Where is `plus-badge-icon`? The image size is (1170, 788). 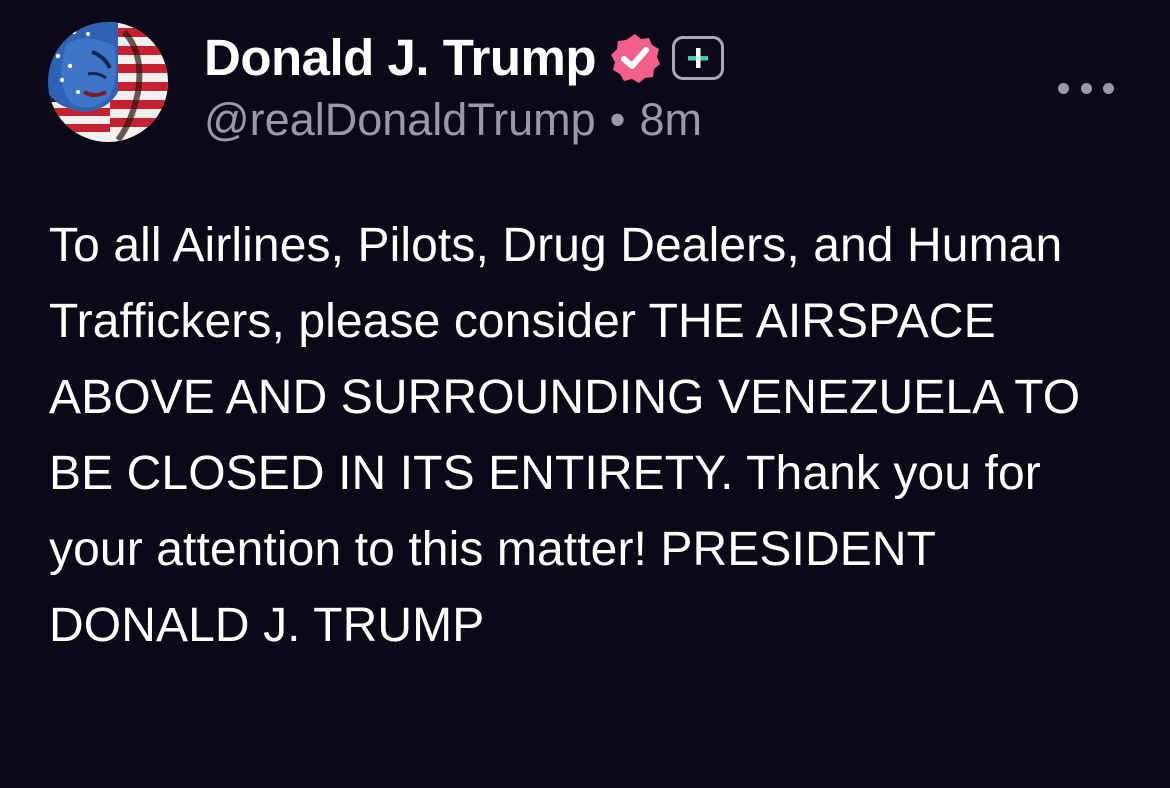 plus-badge-icon is located at coordinates (698, 58).